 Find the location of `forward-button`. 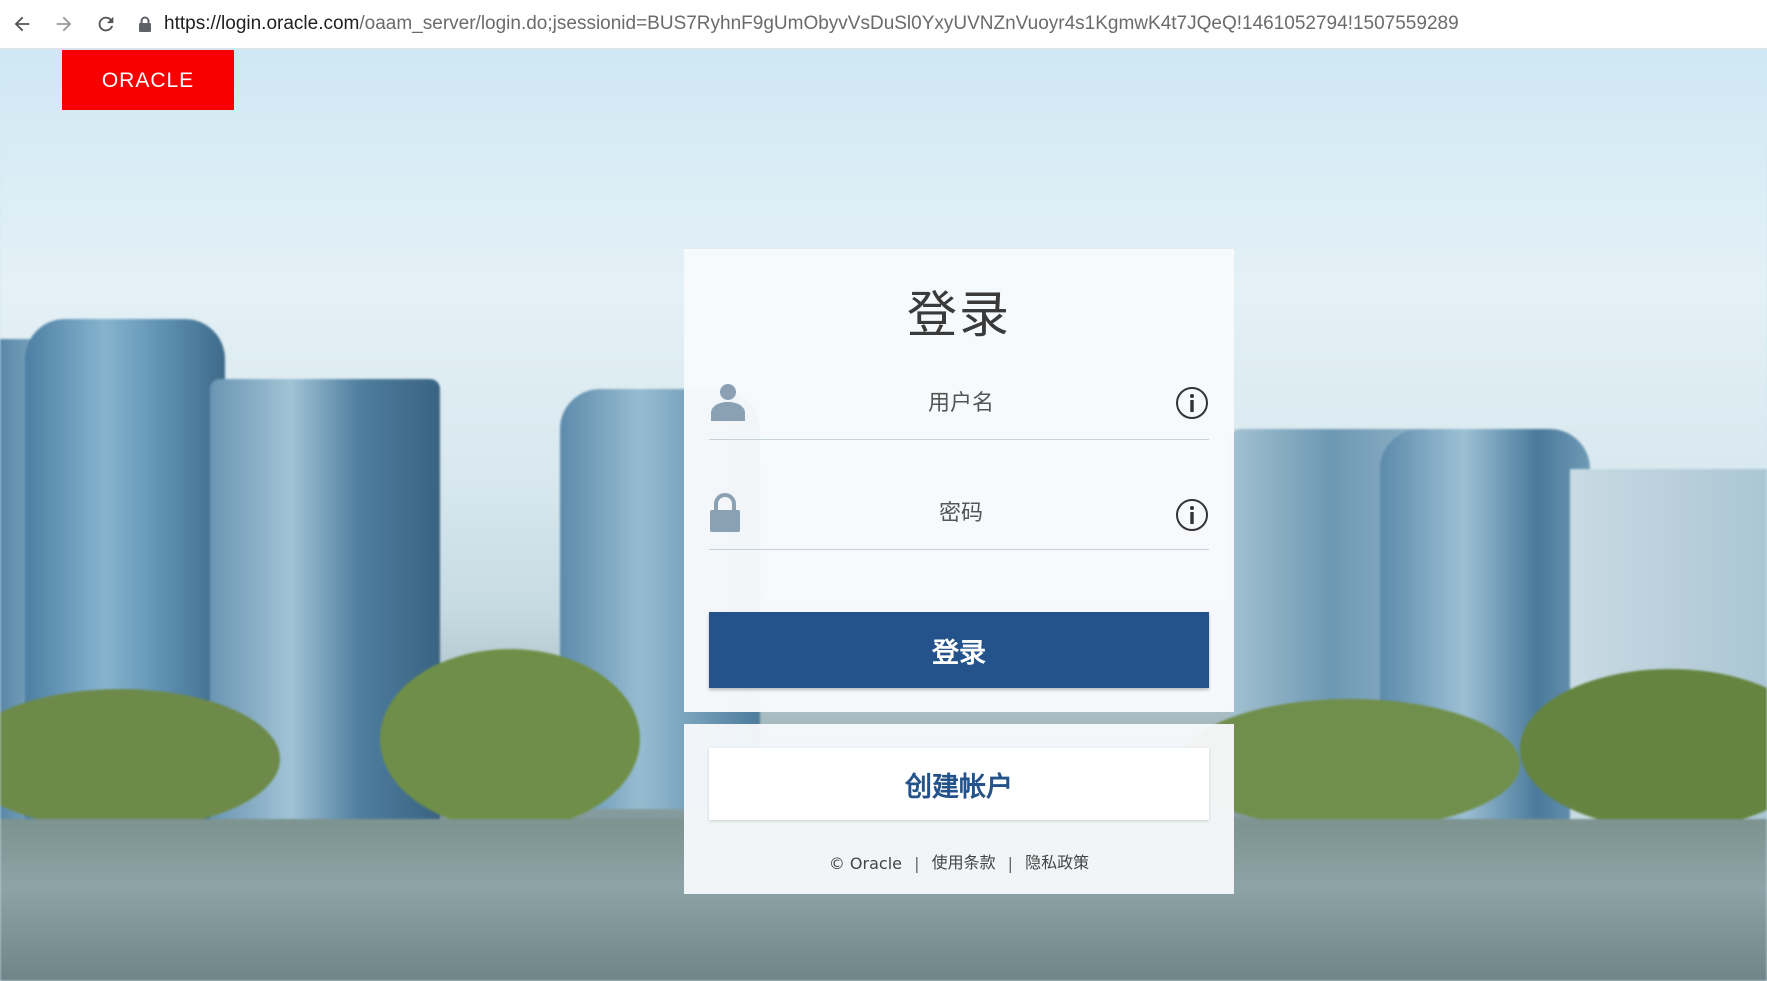

forward-button is located at coordinates (64, 24).